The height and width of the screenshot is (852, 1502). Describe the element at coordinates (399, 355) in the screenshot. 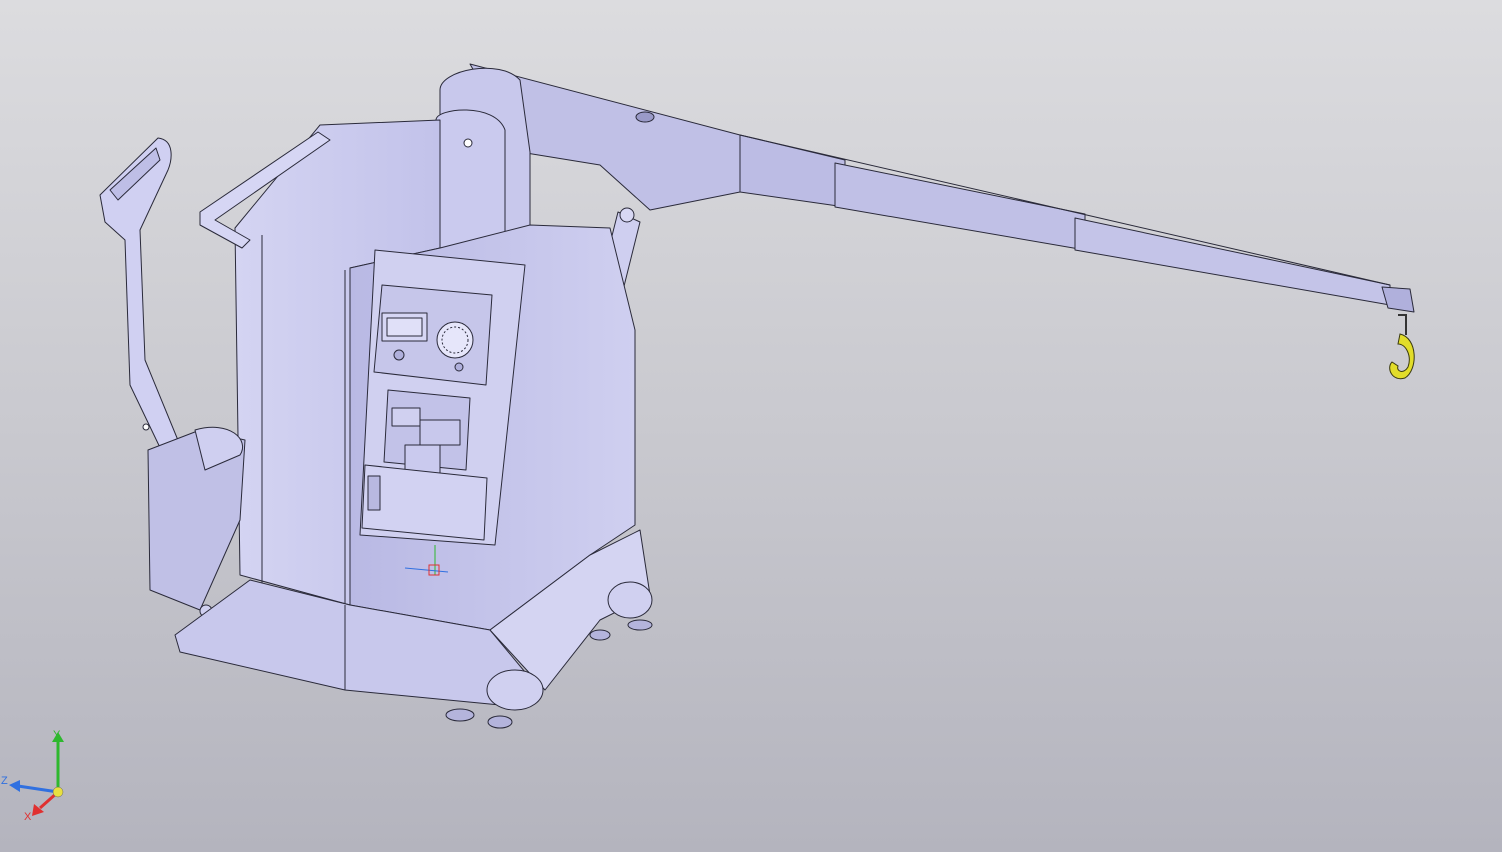

I see `panel-knob` at that location.